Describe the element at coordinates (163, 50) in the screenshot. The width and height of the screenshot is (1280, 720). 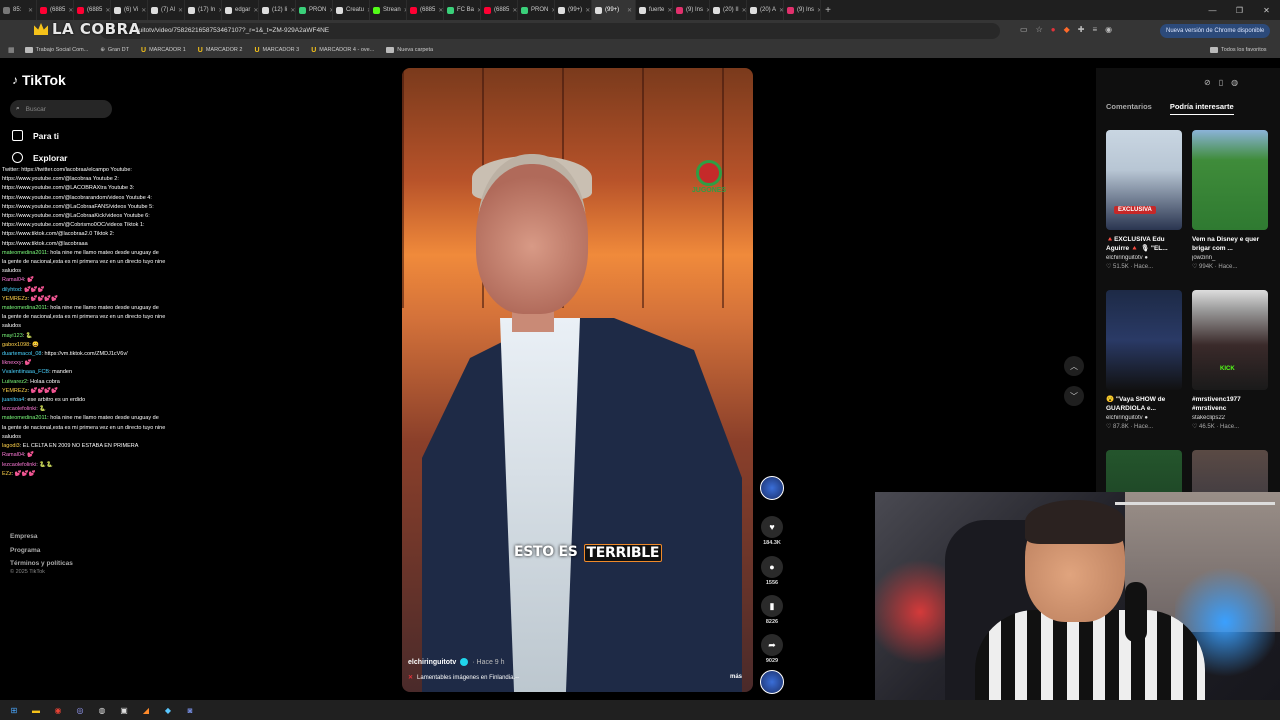
I see `bookmark-item: U MARCADOR 1` at that location.